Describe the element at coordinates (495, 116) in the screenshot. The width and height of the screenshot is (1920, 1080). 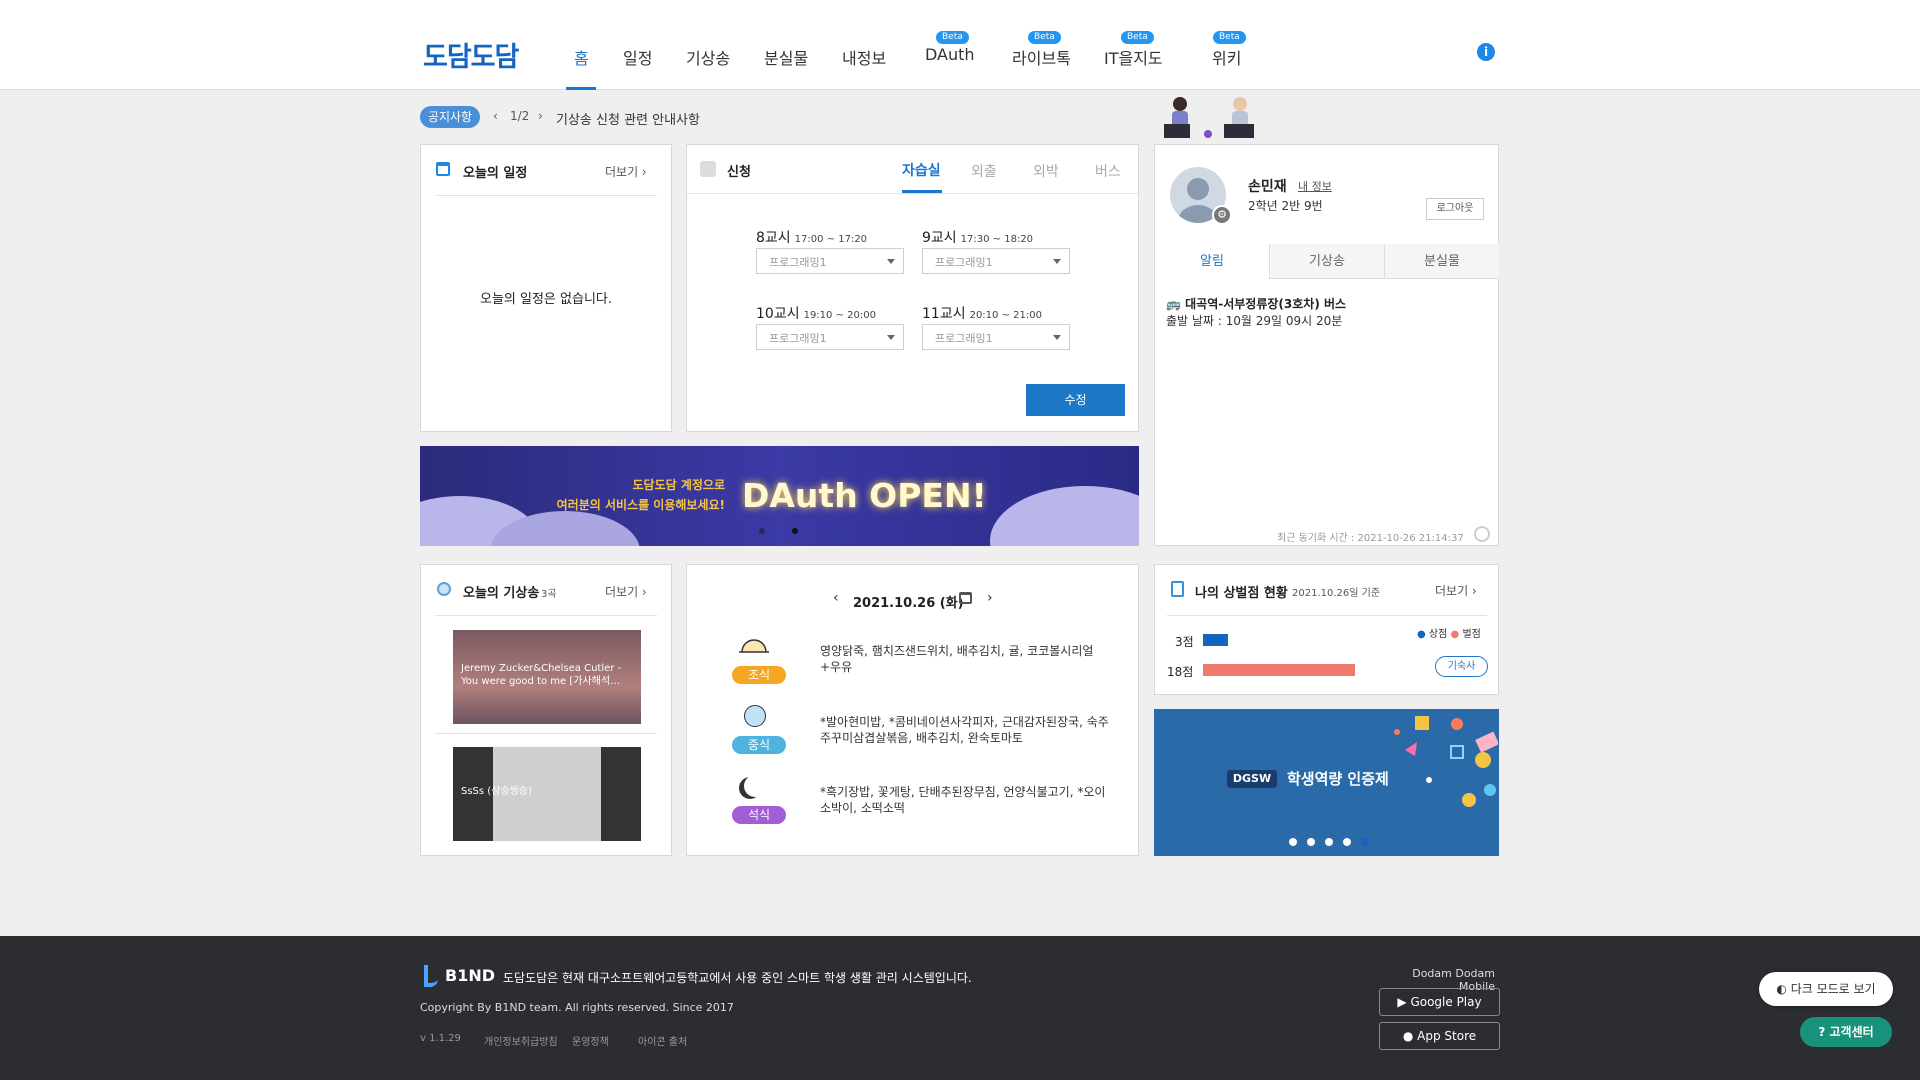
I see `notice-prev-icon: ‹` at that location.